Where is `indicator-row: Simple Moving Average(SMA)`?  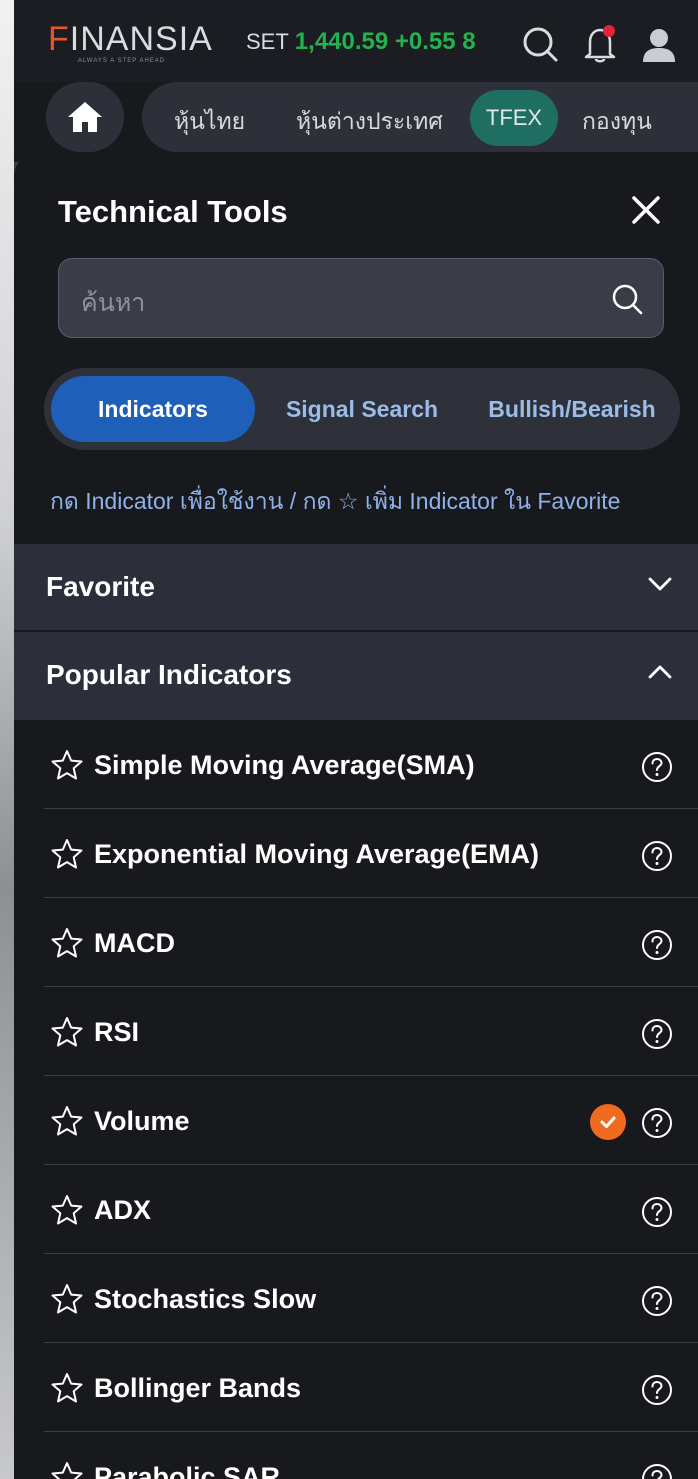 indicator-row: Simple Moving Average(SMA) is located at coordinates (356, 764).